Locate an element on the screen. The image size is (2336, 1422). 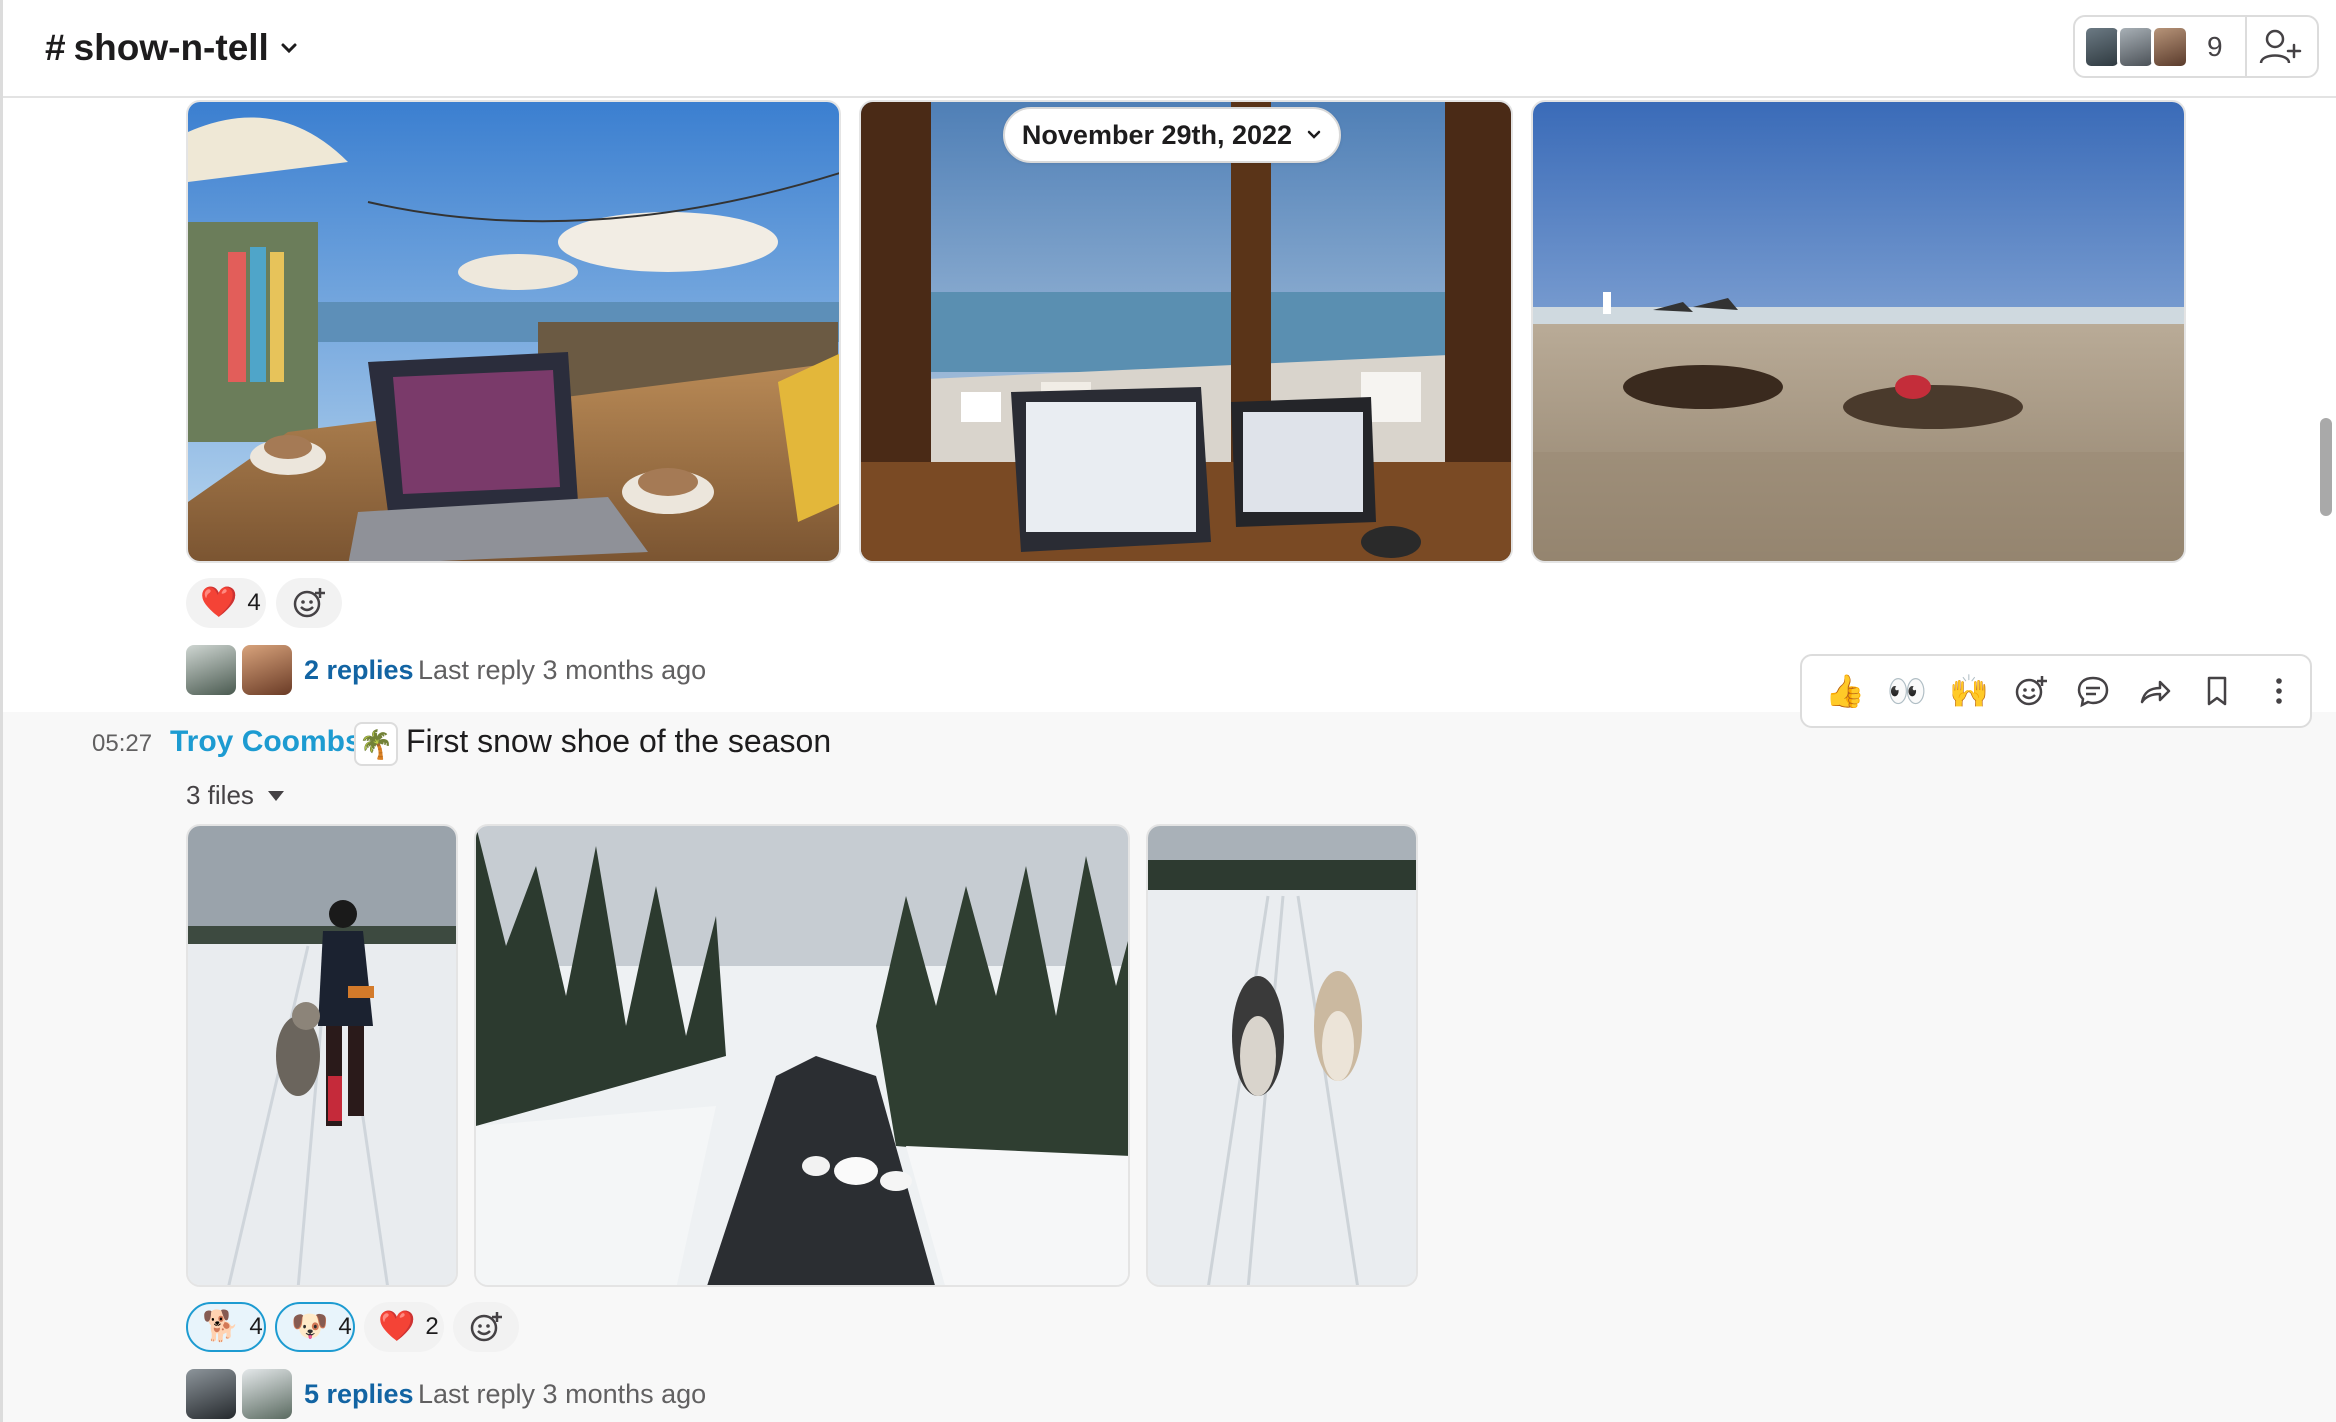
snowshoe-hiker-picture is located at coordinates (322, 1055).